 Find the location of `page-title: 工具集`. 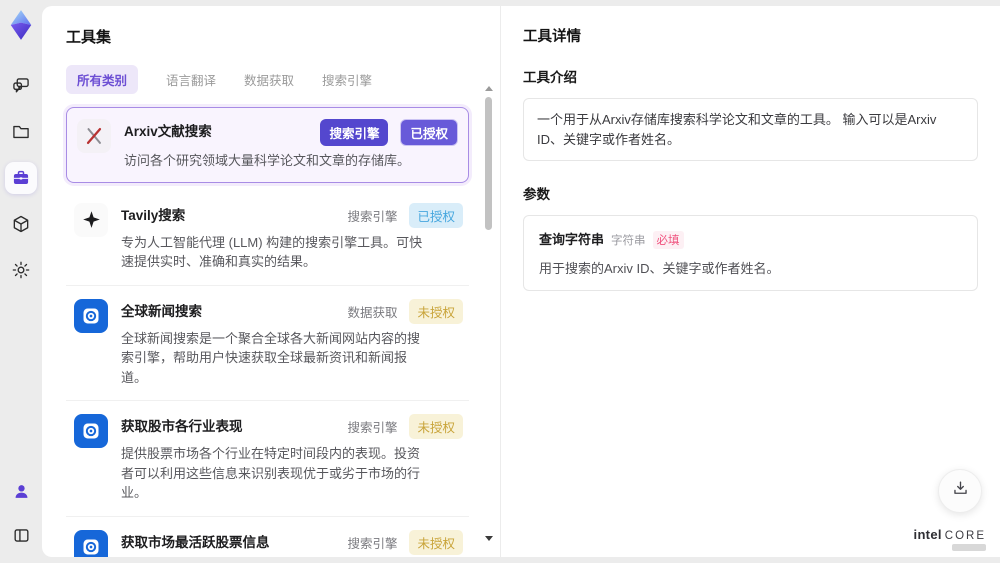

page-title: 工具集 is located at coordinates (89, 37).